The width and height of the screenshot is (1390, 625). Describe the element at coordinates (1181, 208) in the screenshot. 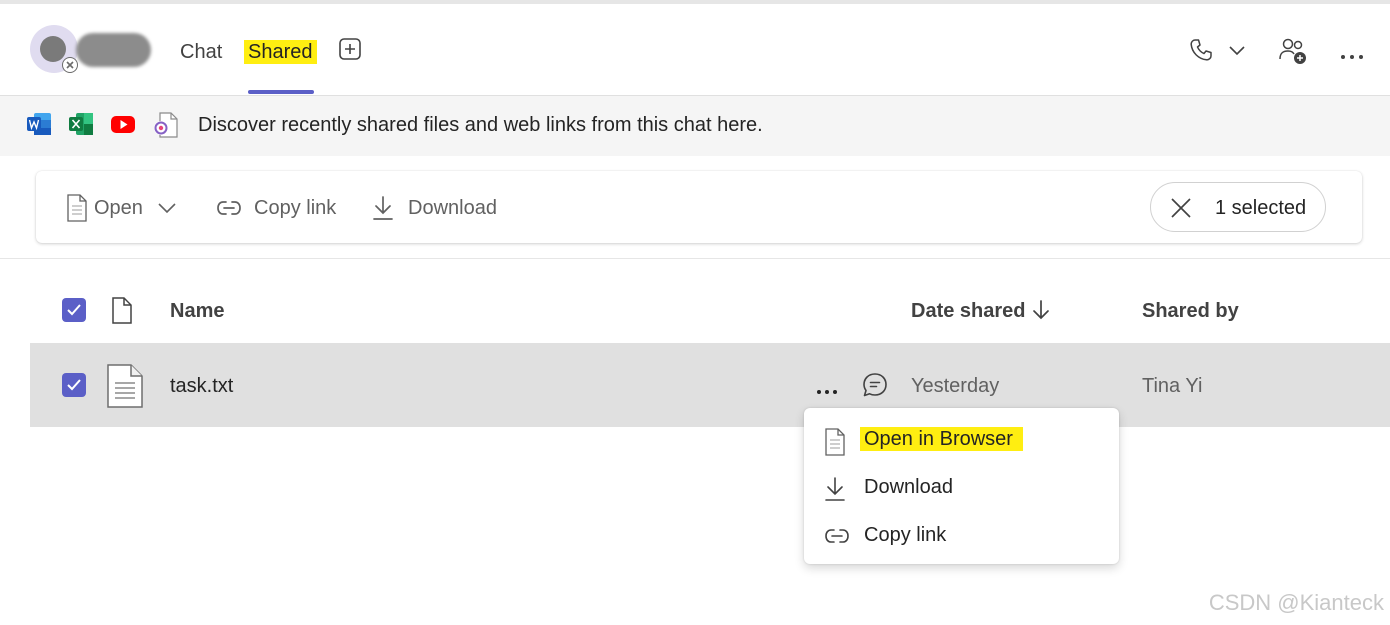

I see `close-icon` at that location.